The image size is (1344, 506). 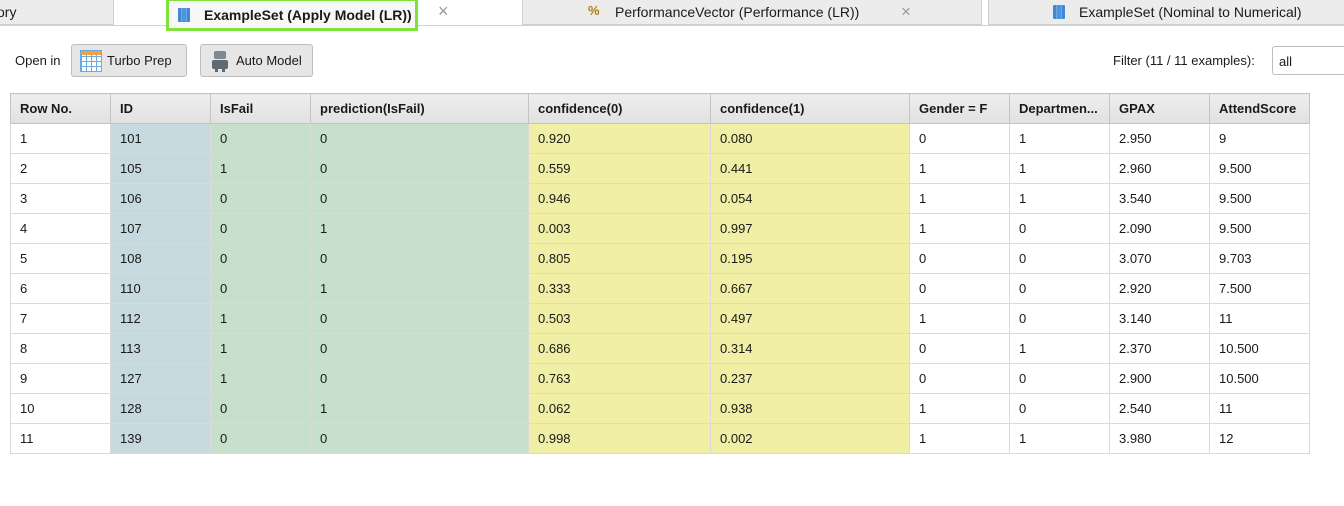 What do you see at coordinates (129, 60) in the screenshot?
I see `turbo-prep-button: Turbo Prep` at bounding box center [129, 60].